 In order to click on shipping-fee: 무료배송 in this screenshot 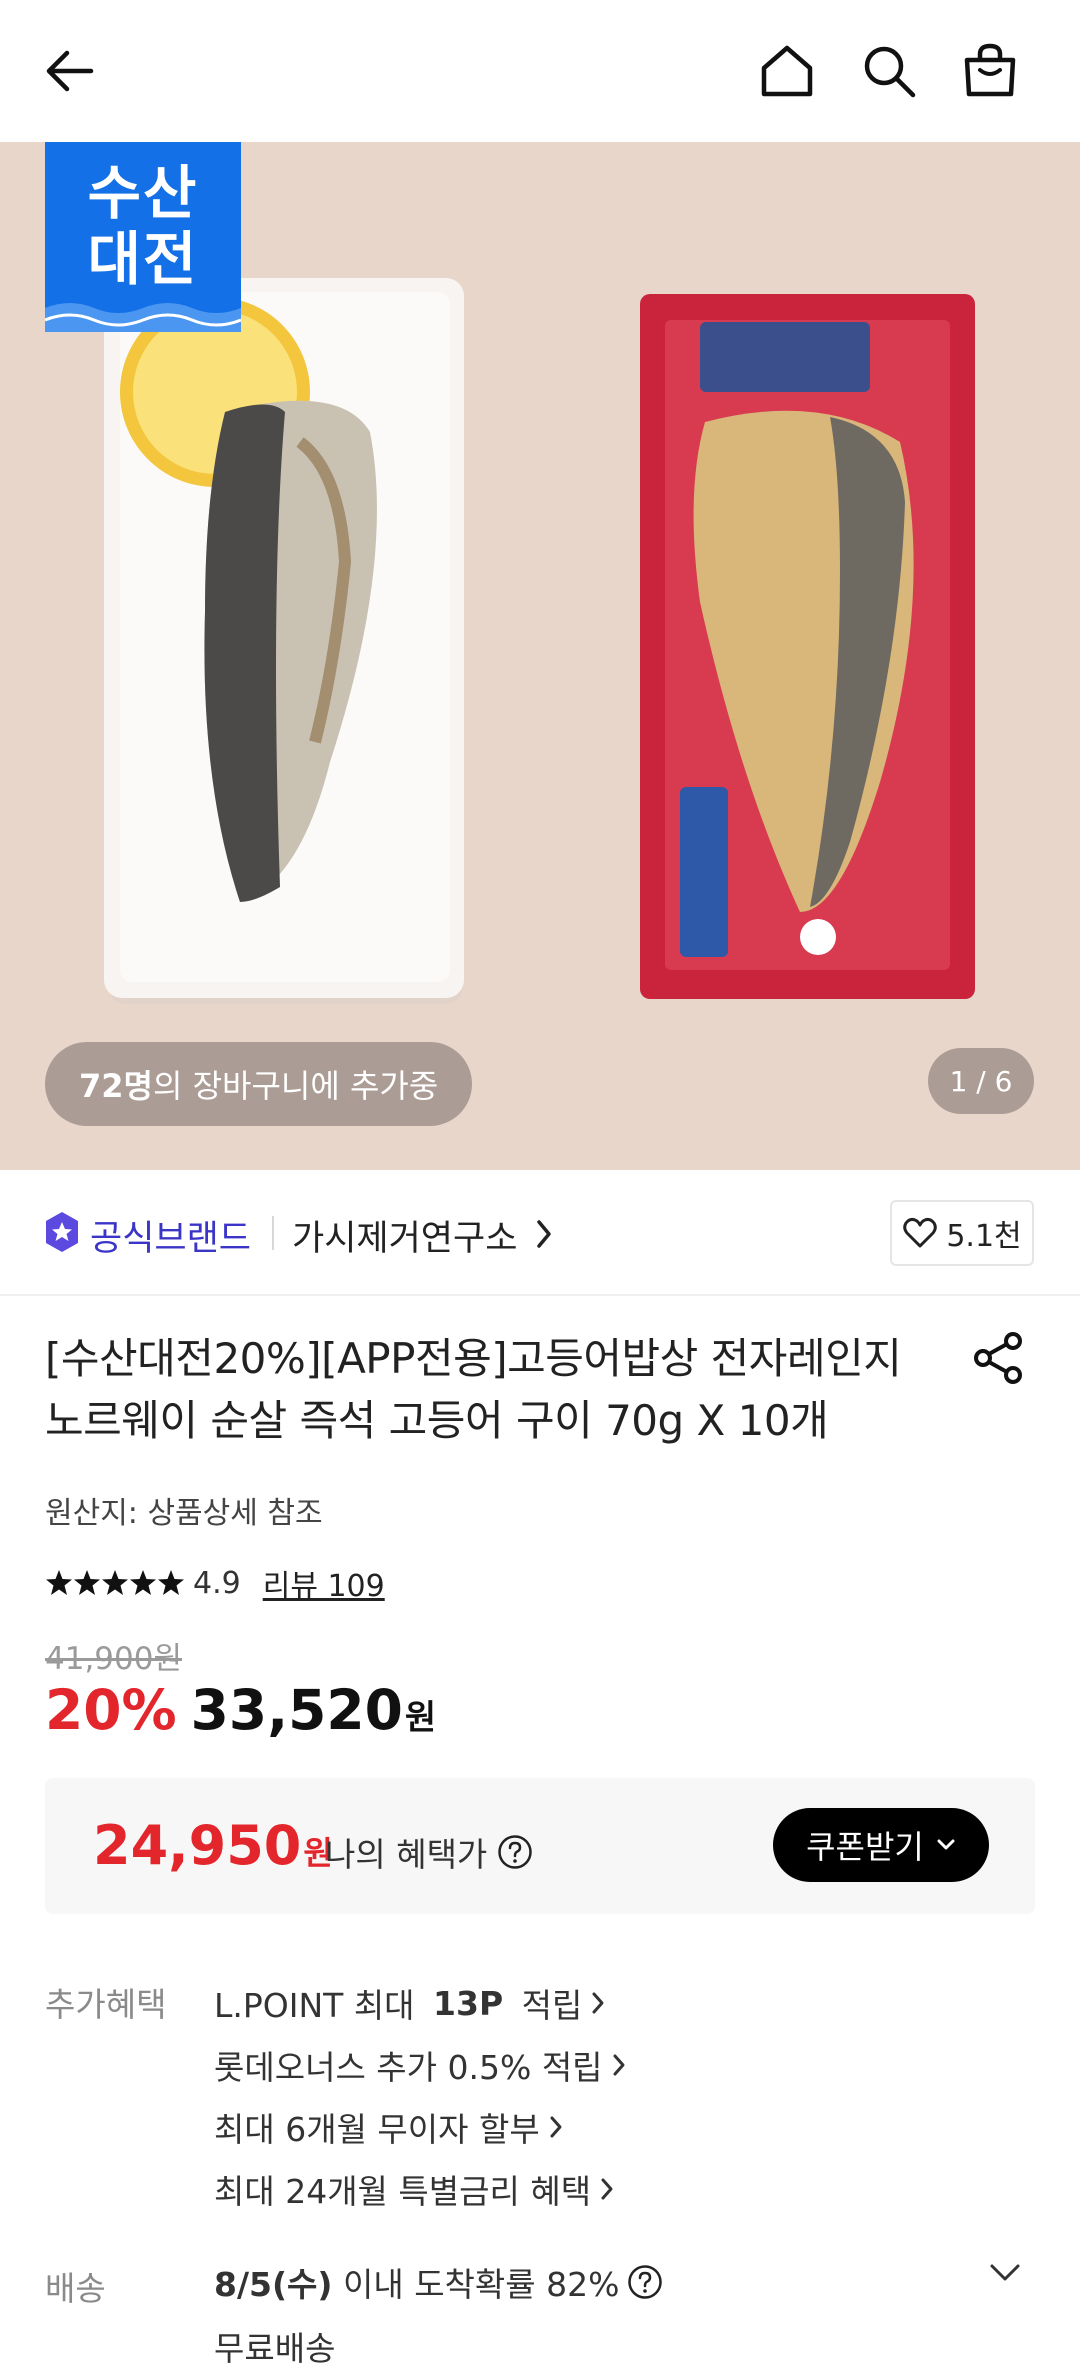, I will do `click(275, 2348)`.